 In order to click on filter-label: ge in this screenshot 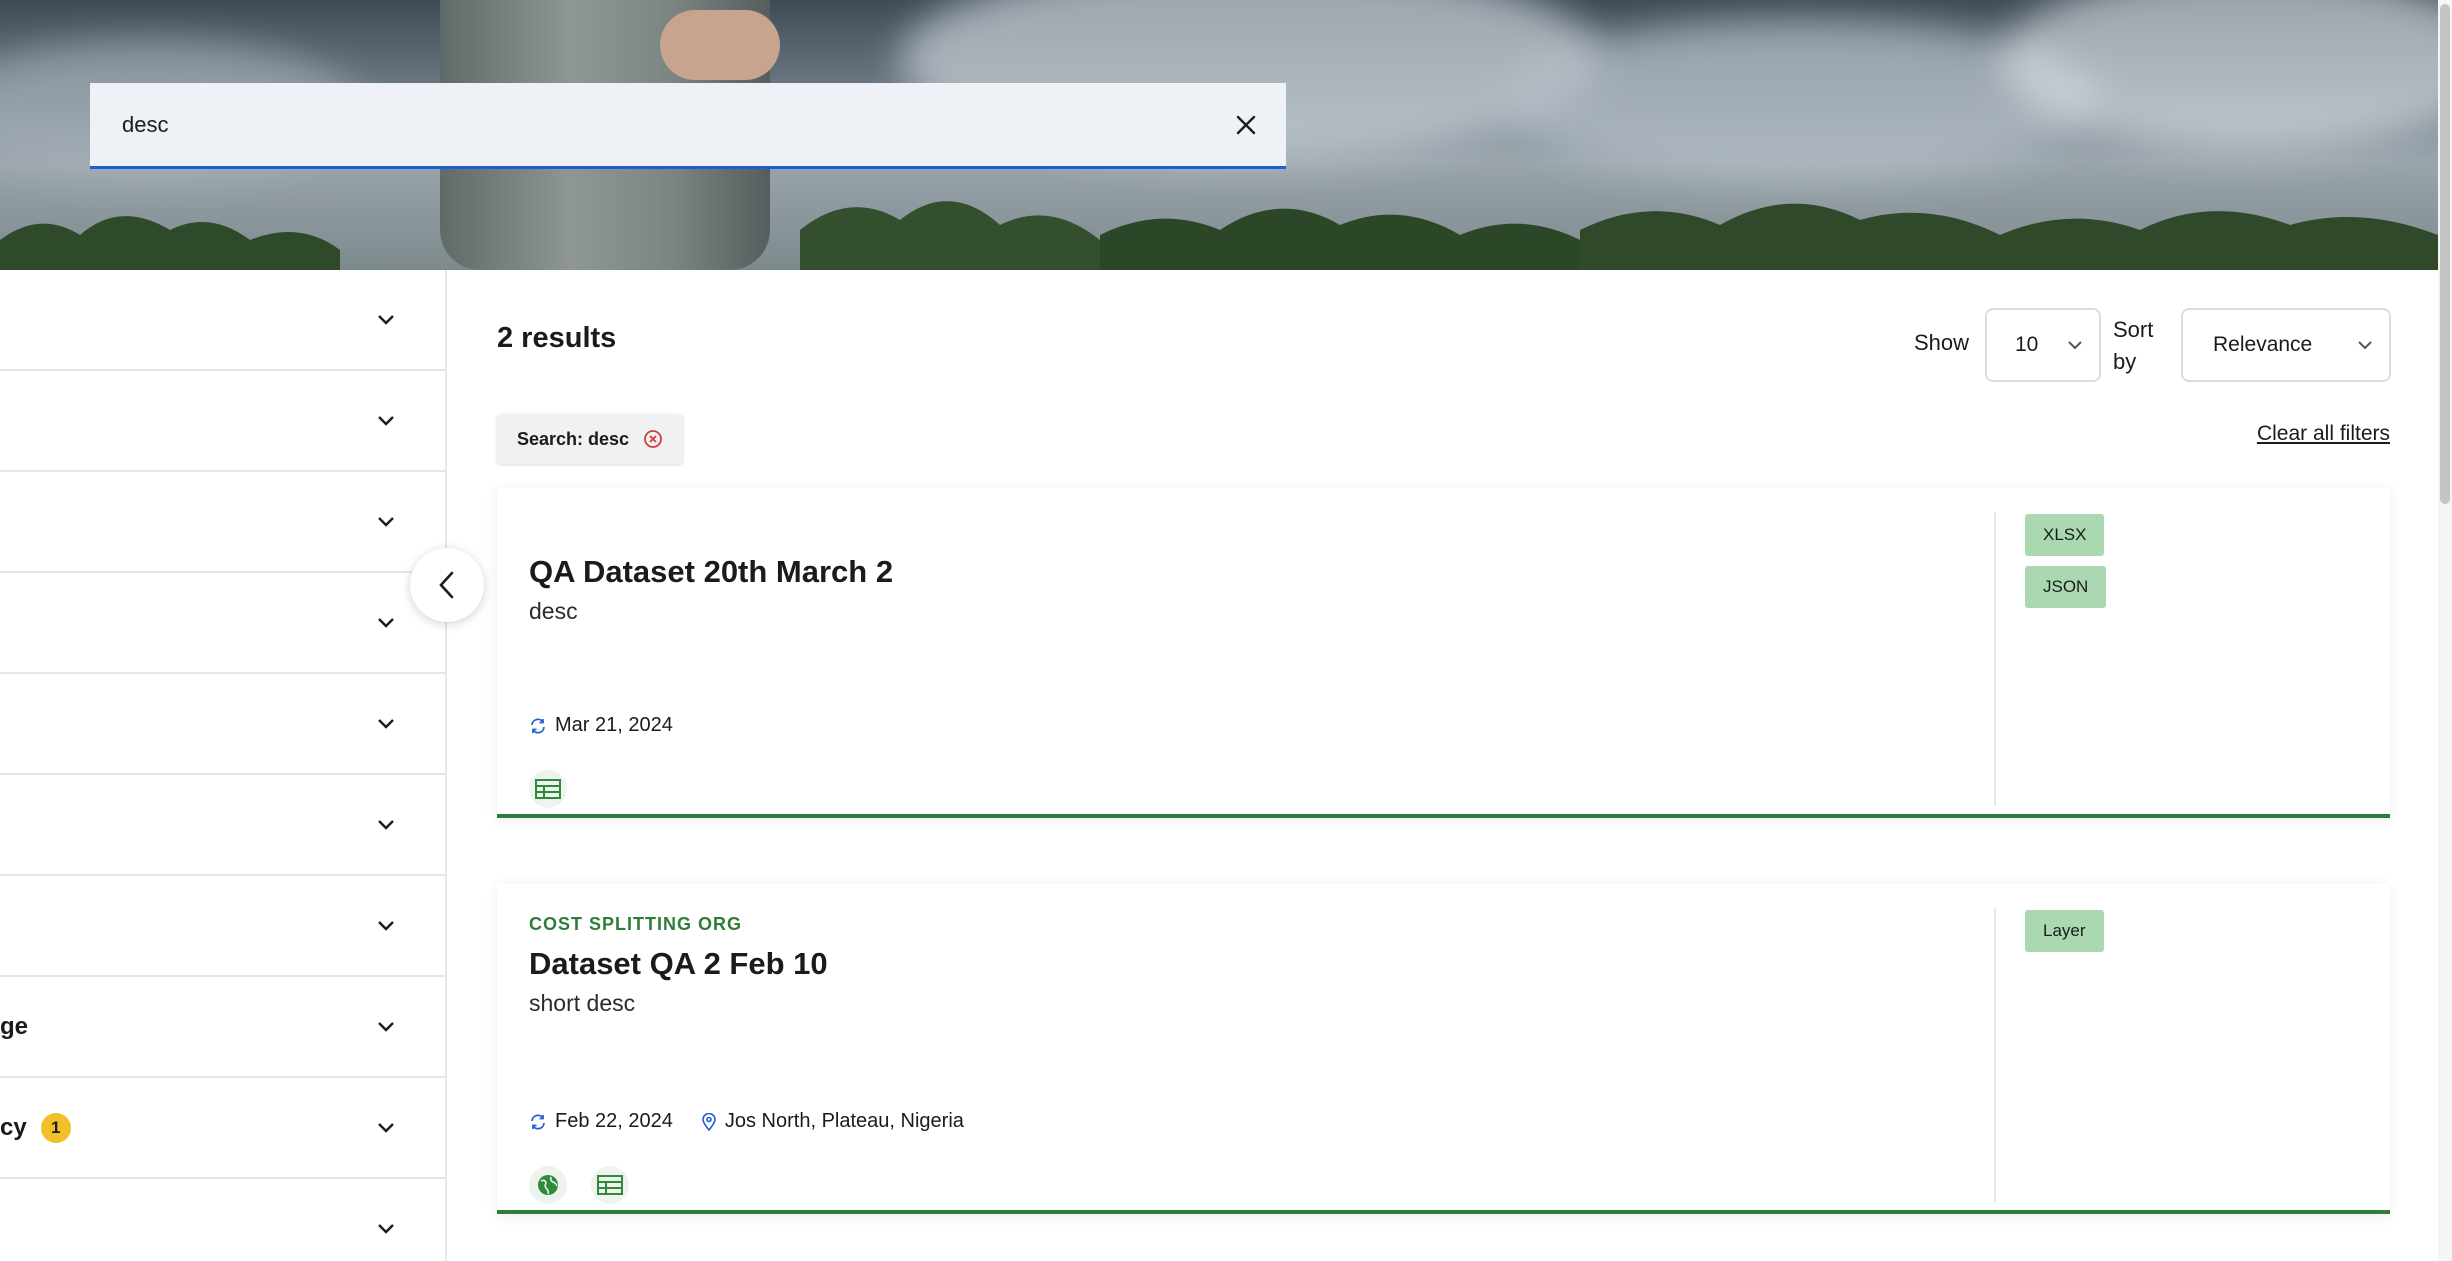, I will do `click(14, 1026)`.